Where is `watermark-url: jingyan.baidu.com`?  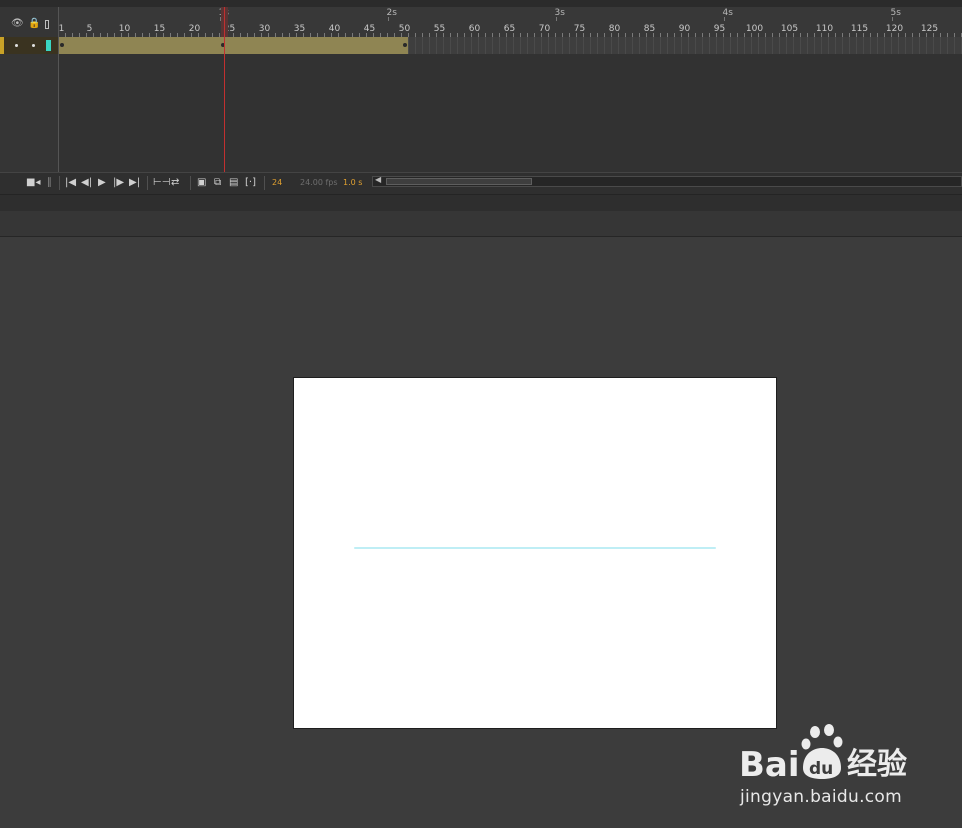
watermark-url: jingyan.baidu.com is located at coordinates (821, 797).